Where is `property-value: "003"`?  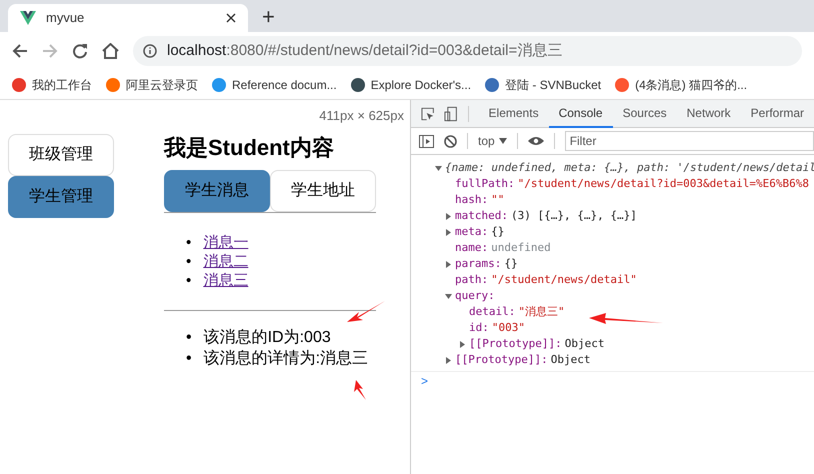
property-value: "003" is located at coordinates (508, 328).